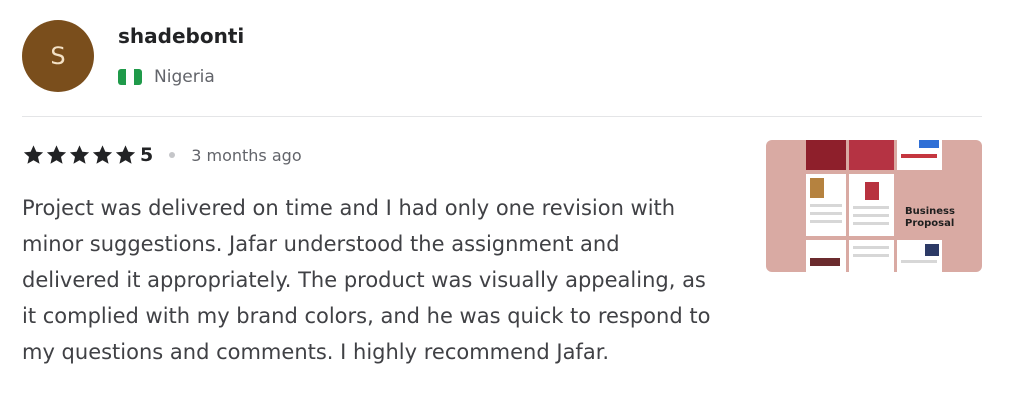 The height and width of the screenshot is (419, 1011). Describe the element at coordinates (246, 155) in the screenshot. I see `review-time: 3 months ago` at that location.